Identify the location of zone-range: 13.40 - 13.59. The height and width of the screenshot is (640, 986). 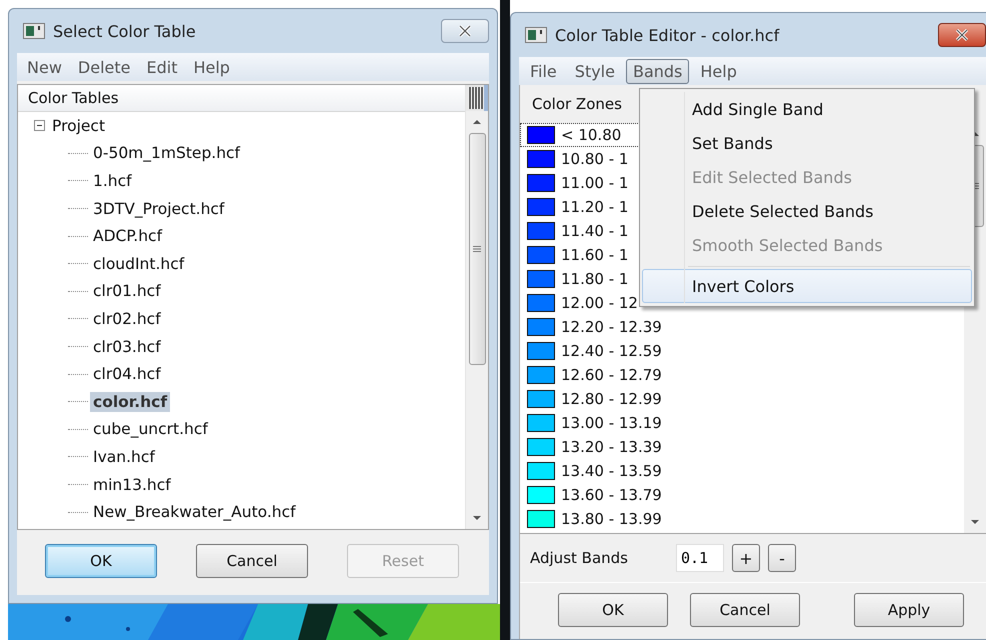
(611, 471).